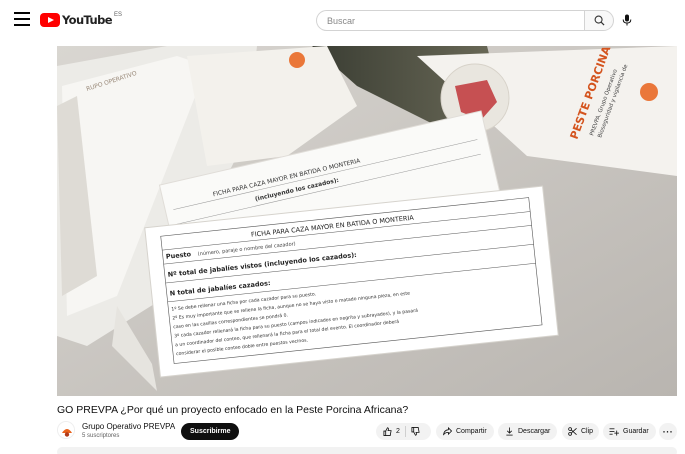  I want to click on share-label: Compartir, so click(471, 431).